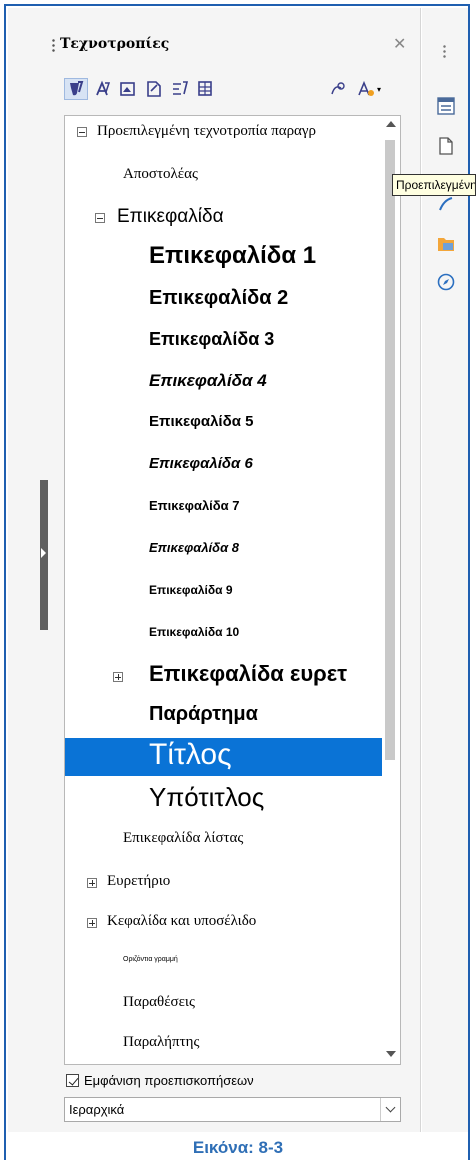  Describe the element at coordinates (224, 962) in the screenshot. I see `tree-row: Οριζόντια γραμμή` at that location.